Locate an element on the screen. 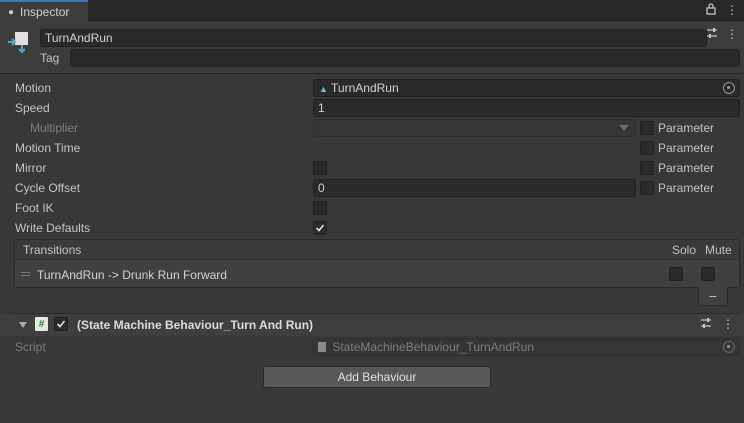 The height and width of the screenshot is (423, 744). solo-header-label: Solo is located at coordinates (684, 250).